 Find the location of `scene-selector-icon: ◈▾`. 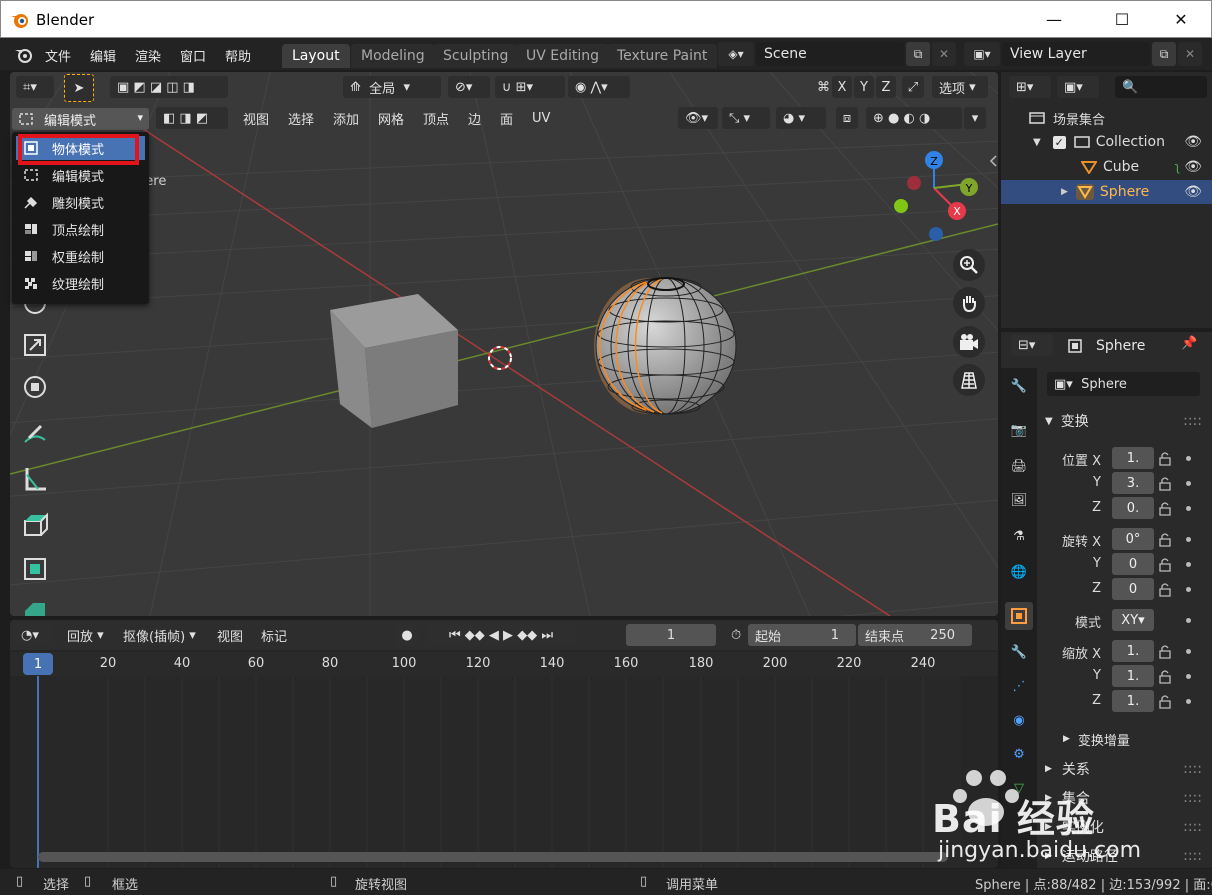

scene-selector-icon: ◈▾ is located at coordinates (736, 54).